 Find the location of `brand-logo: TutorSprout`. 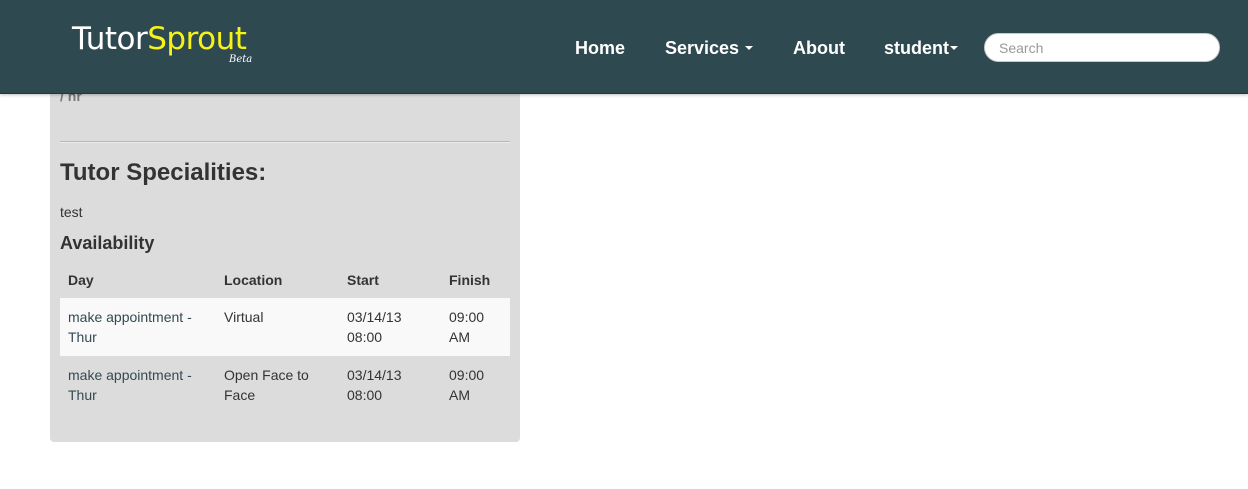

brand-logo: TutorSprout is located at coordinates (159, 39).